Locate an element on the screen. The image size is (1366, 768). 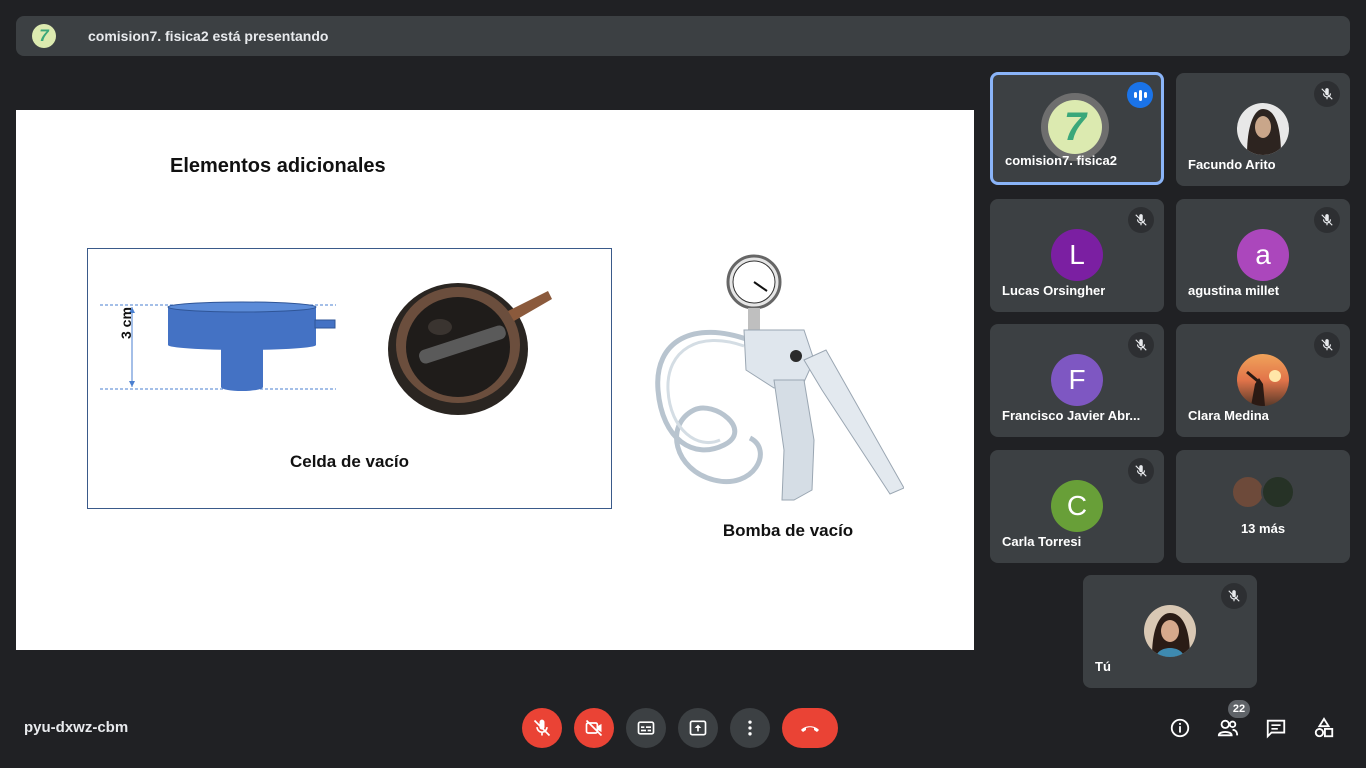
camera-off-icon is located at coordinates (594, 728).